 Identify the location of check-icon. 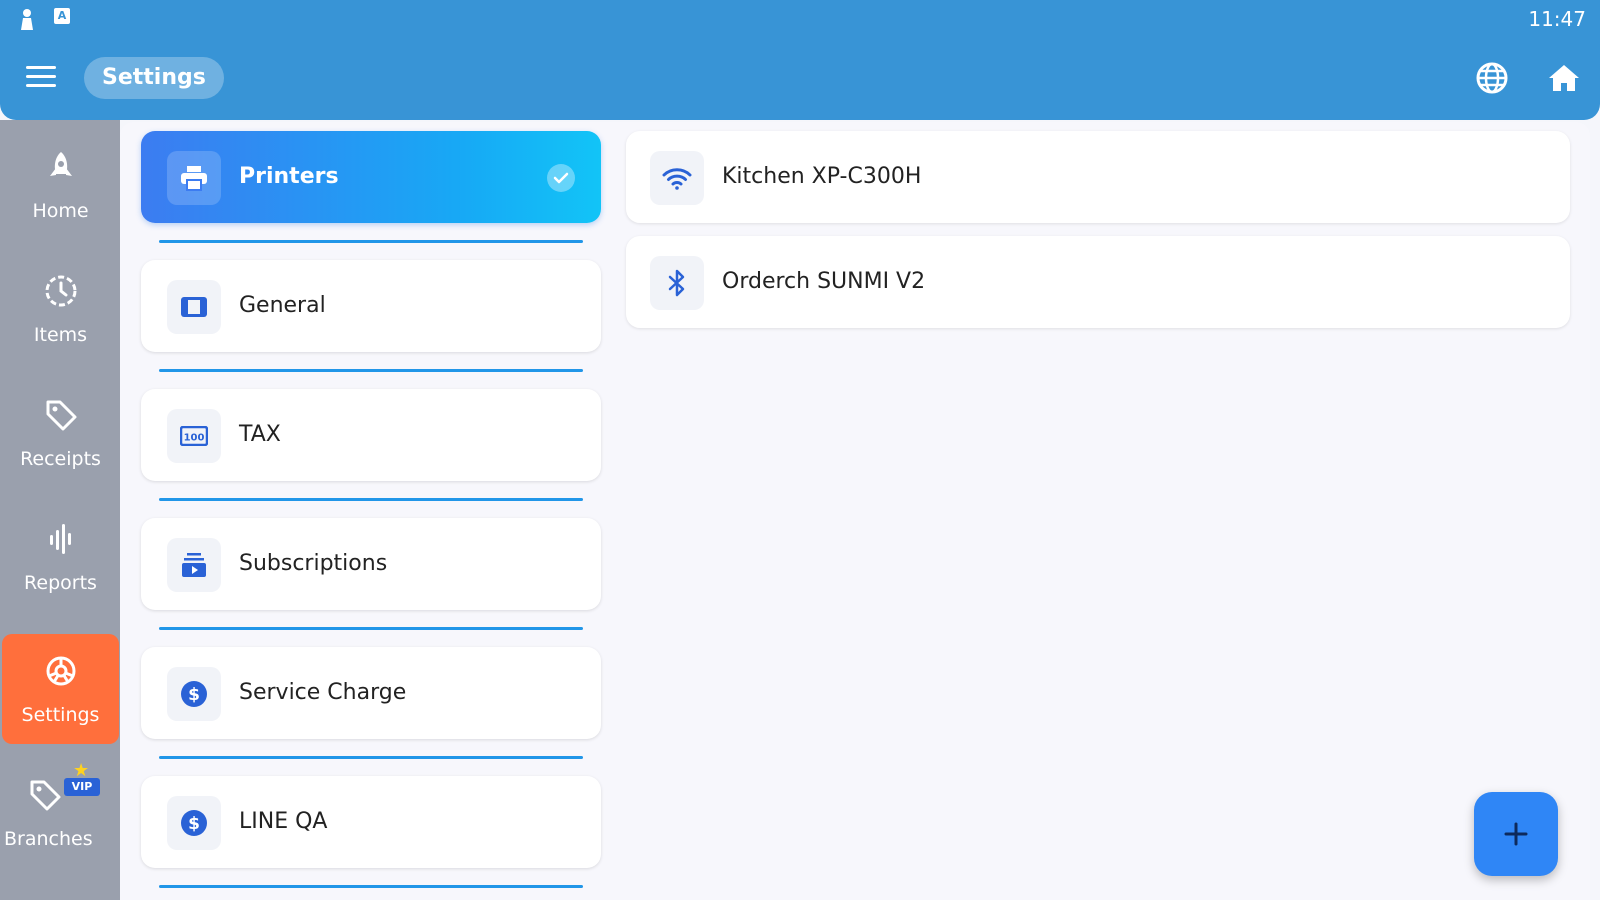
(561, 178).